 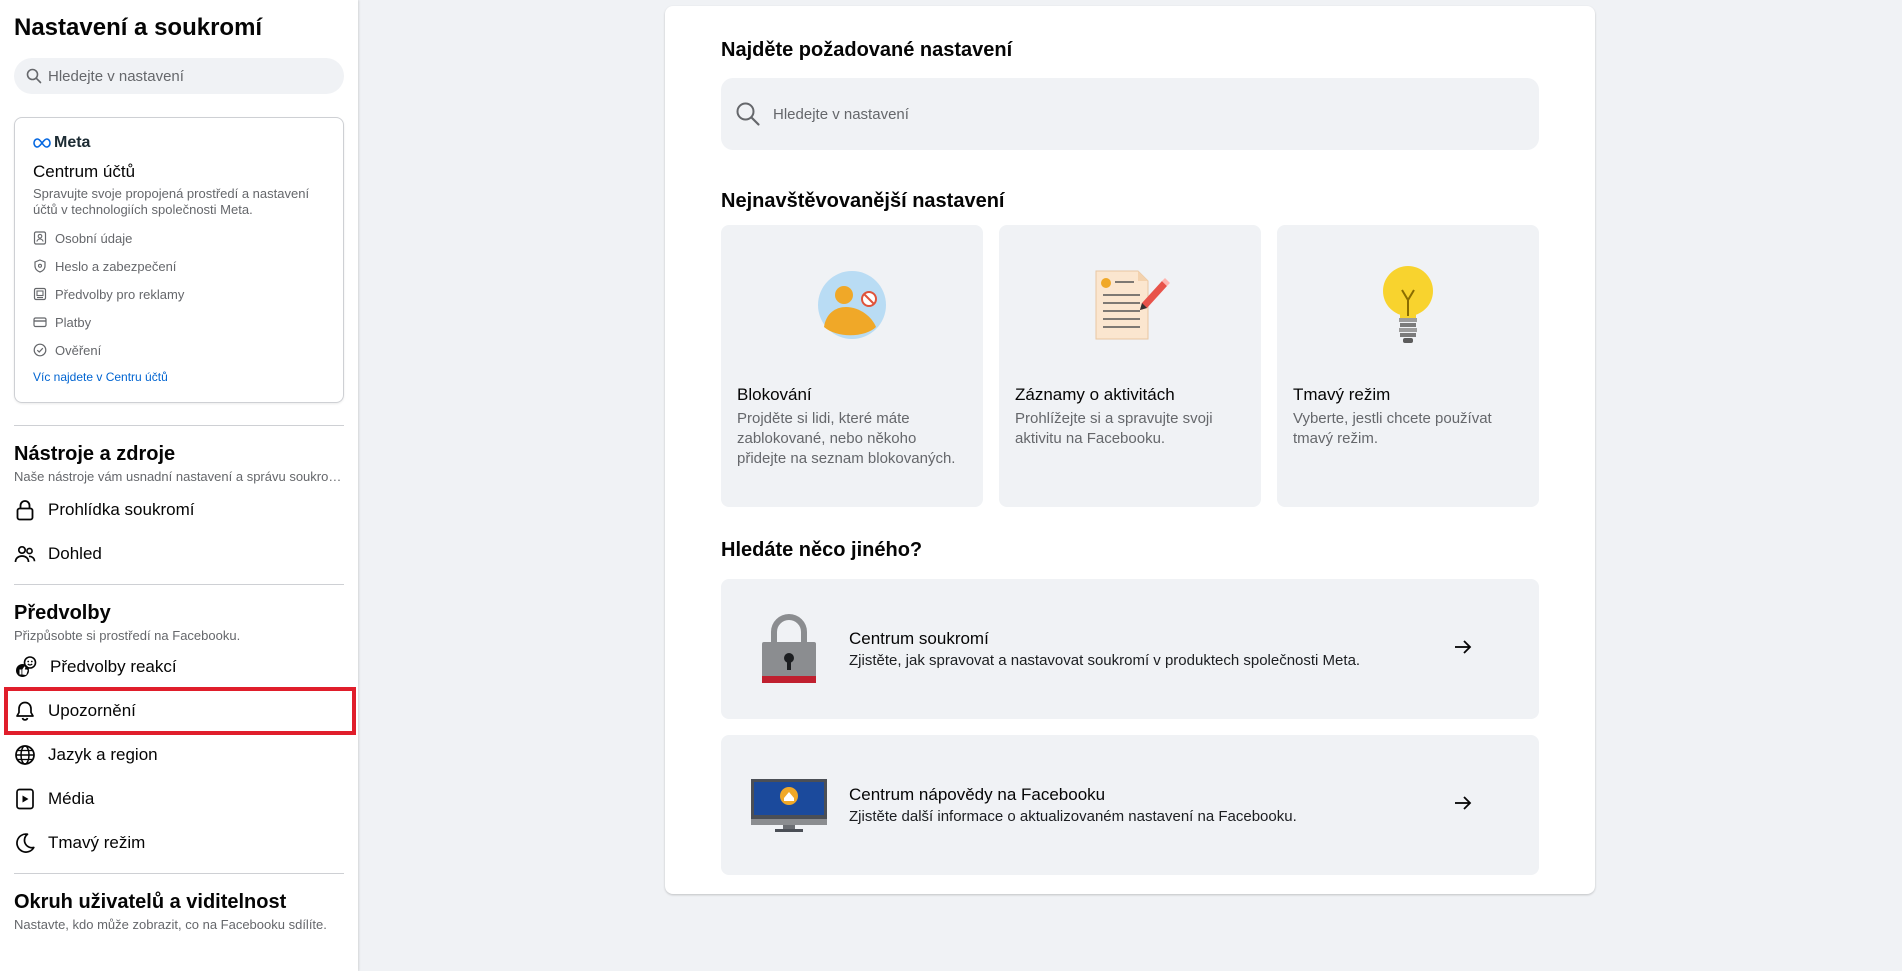 I want to click on sidebar-item-label: Předvolby reakcí, so click(x=113, y=666).